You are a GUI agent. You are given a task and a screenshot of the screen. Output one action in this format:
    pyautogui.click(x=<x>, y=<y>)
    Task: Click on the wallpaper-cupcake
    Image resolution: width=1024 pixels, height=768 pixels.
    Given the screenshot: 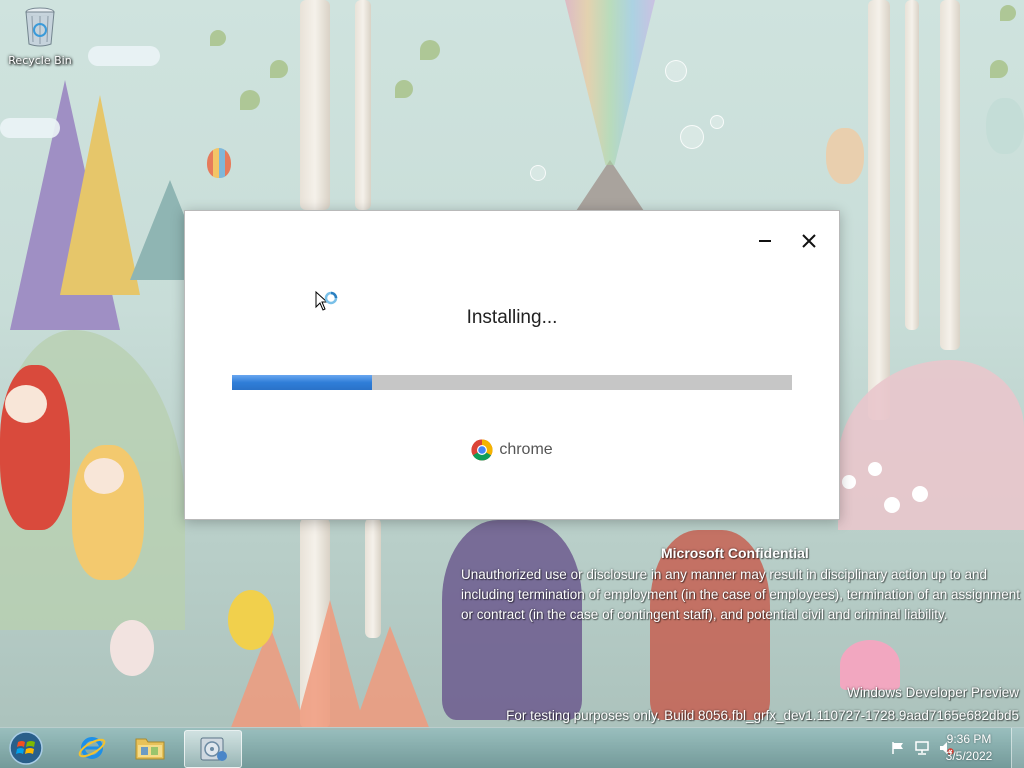 What is the action you would take?
    pyautogui.click(x=870, y=665)
    